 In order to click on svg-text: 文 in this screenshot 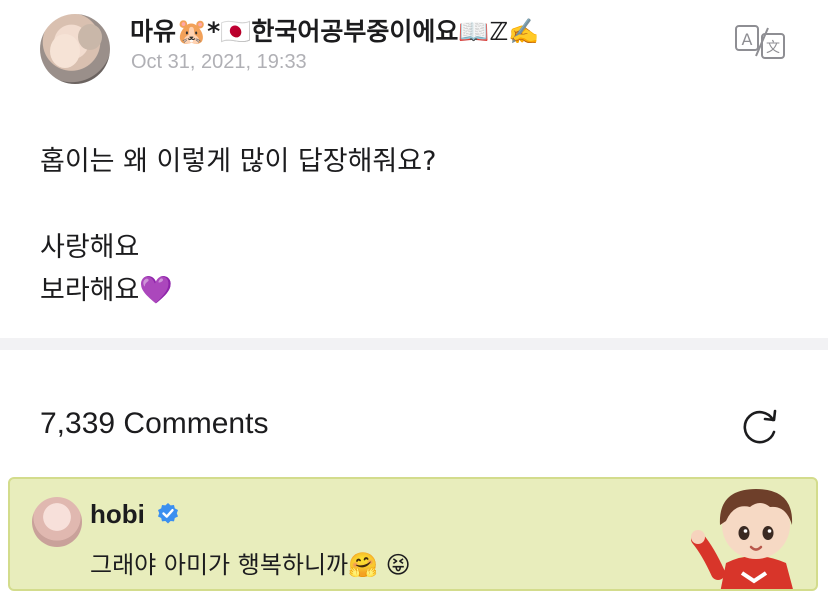, I will do `click(773, 48)`.